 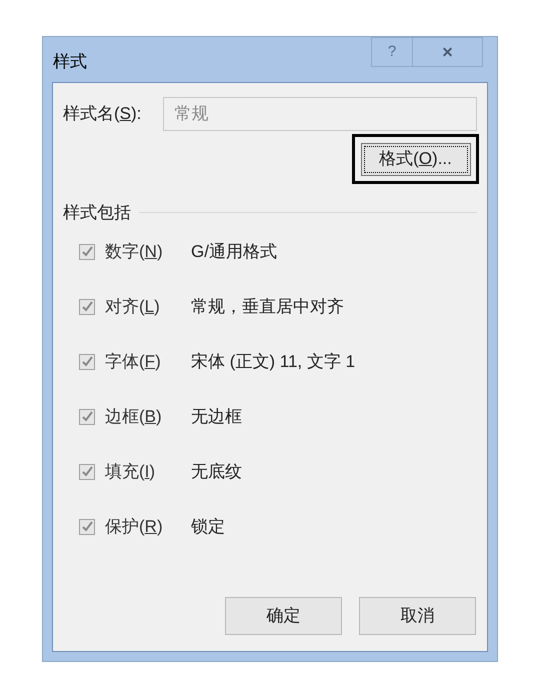 I want to click on setting-value: 常规，垂直居中对齐, so click(x=267, y=307).